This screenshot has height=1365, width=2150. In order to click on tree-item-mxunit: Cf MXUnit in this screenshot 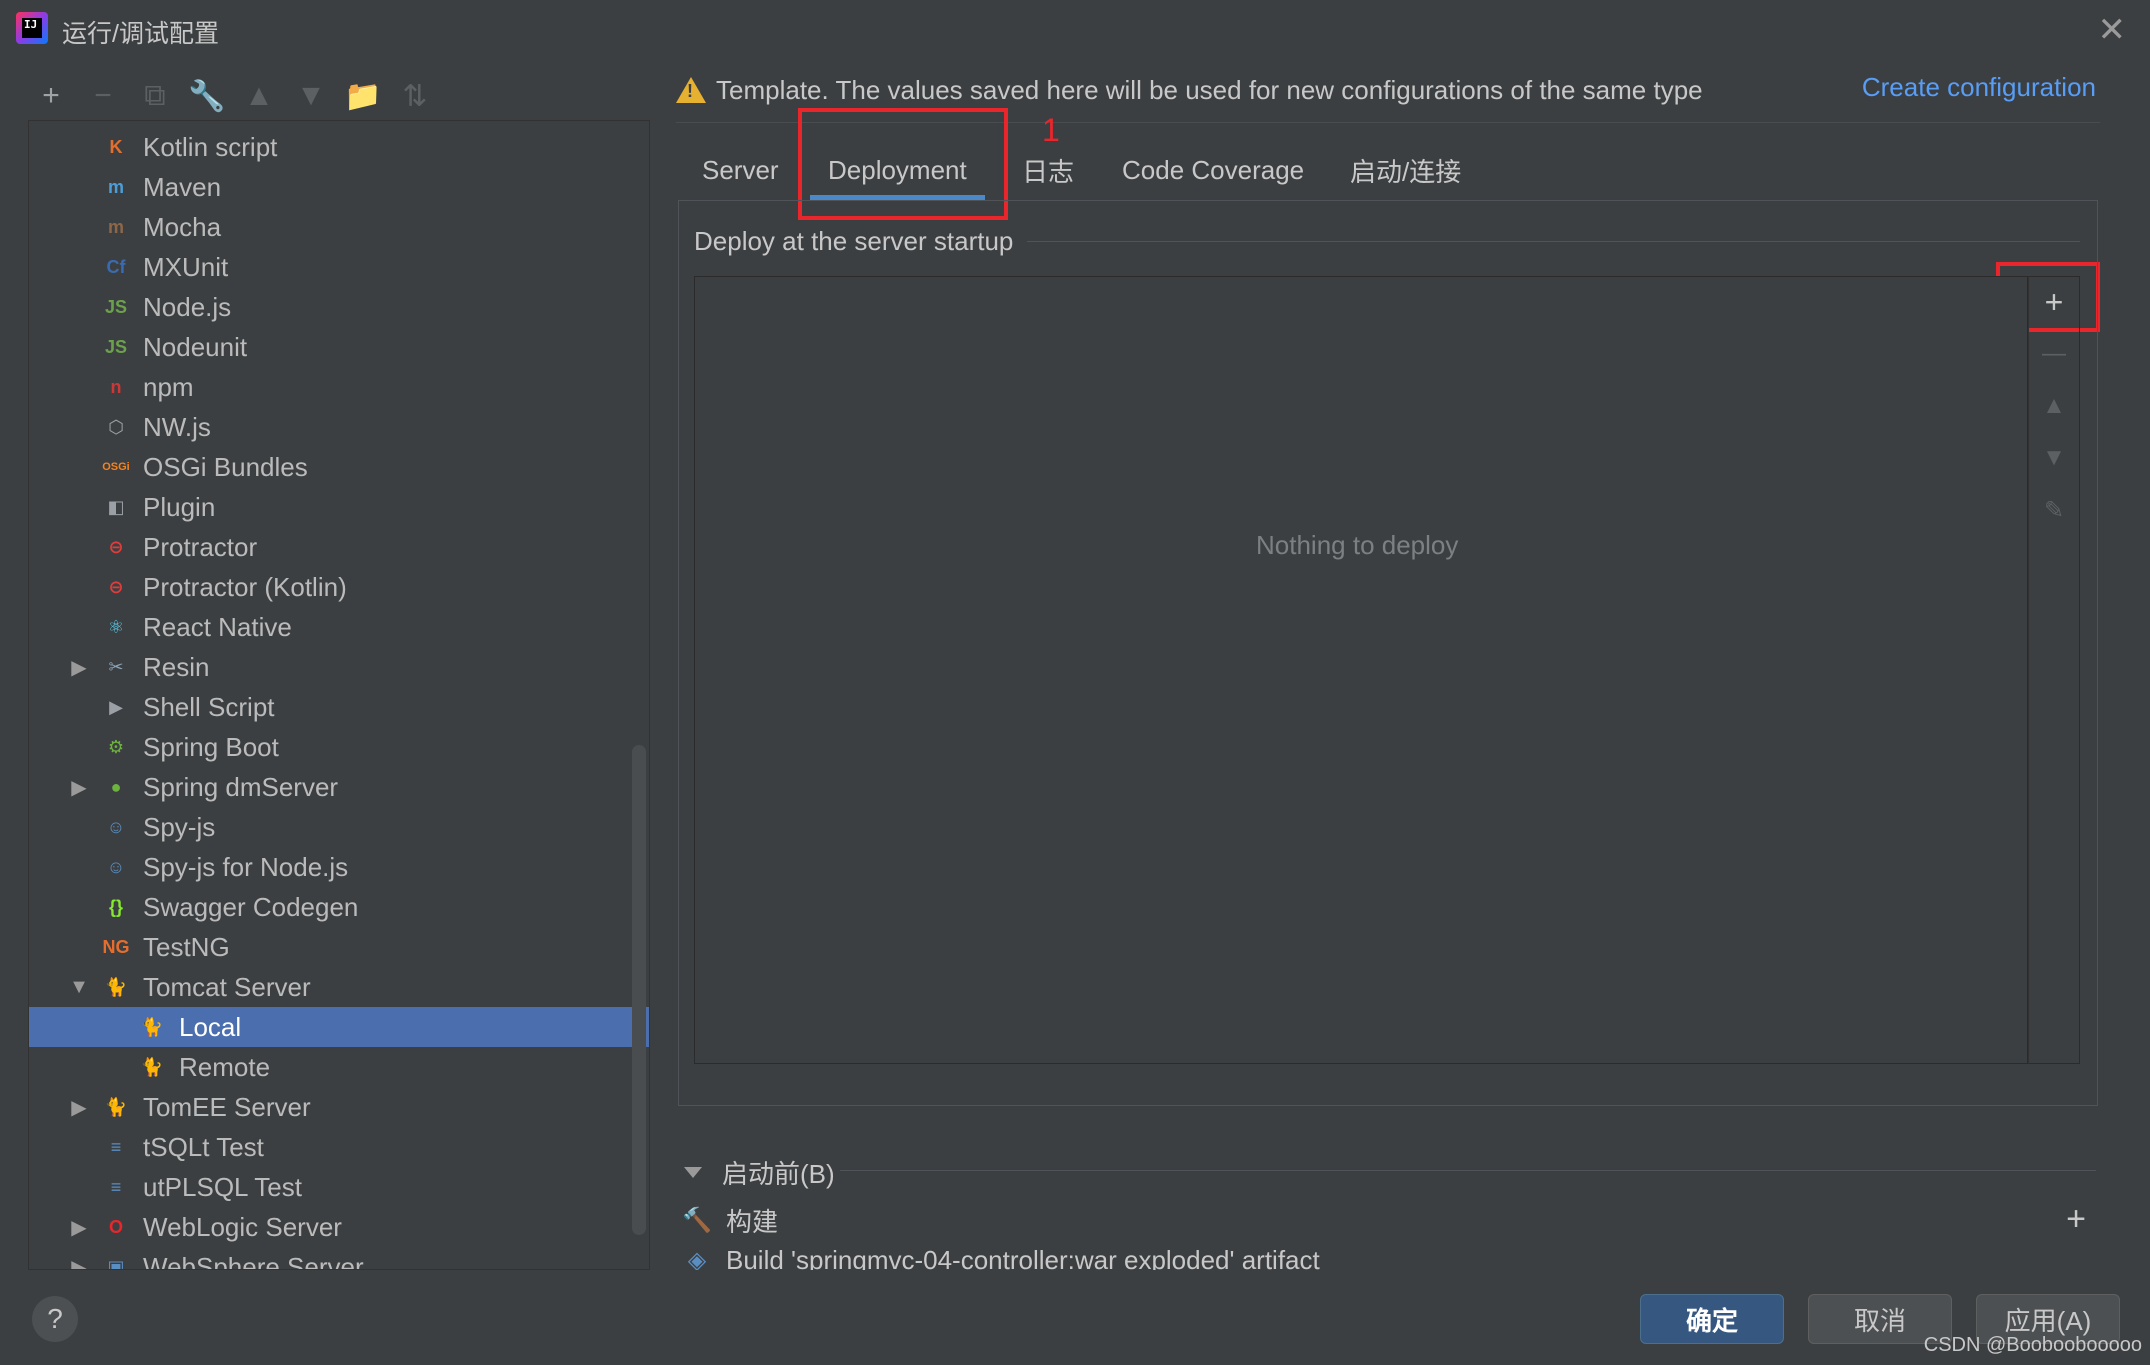, I will do `click(339, 267)`.